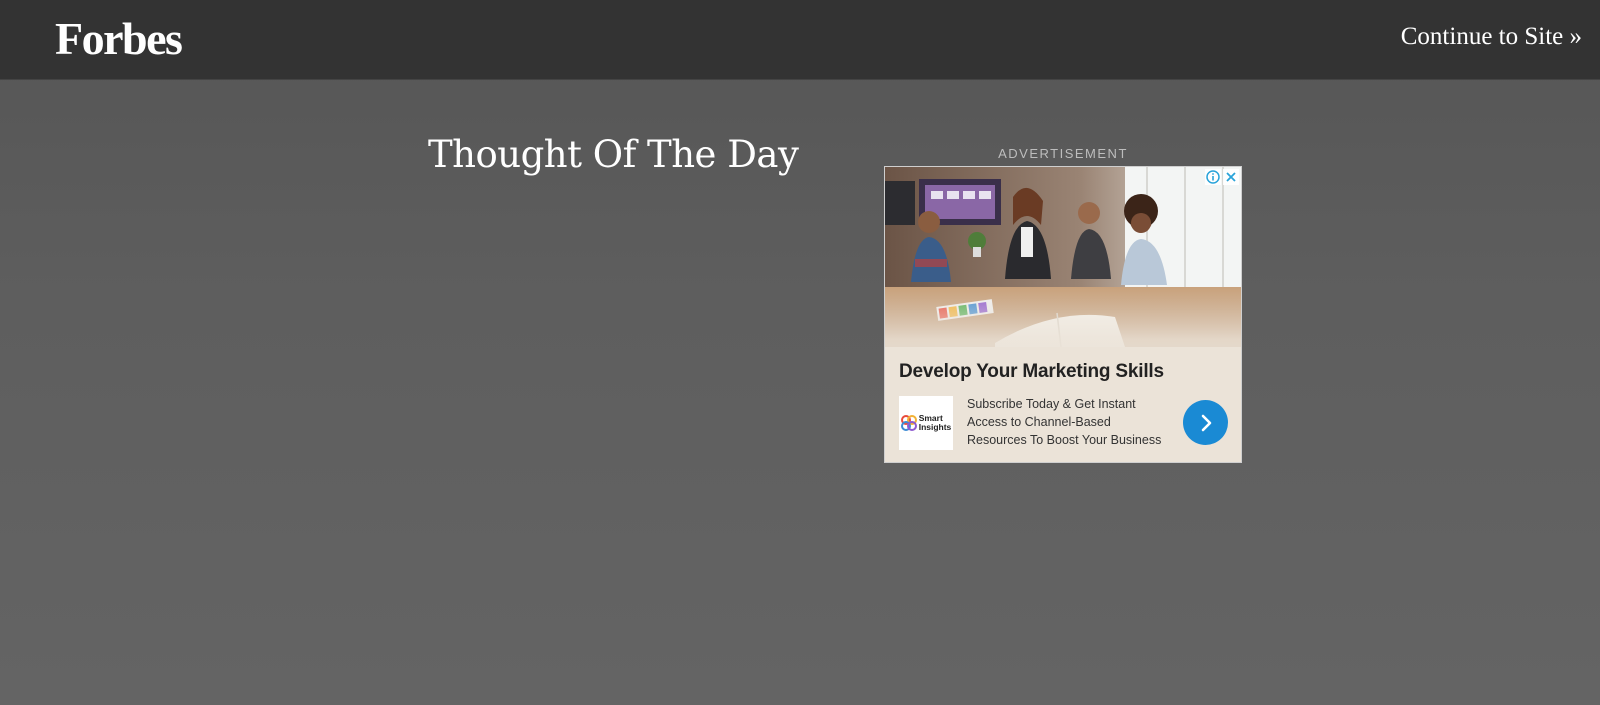 The width and height of the screenshot is (1600, 705). What do you see at coordinates (1491, 37) in the screenshot?
I see `continue-to-site-link: Continue to Site »` at bounding box center [1491, 37].